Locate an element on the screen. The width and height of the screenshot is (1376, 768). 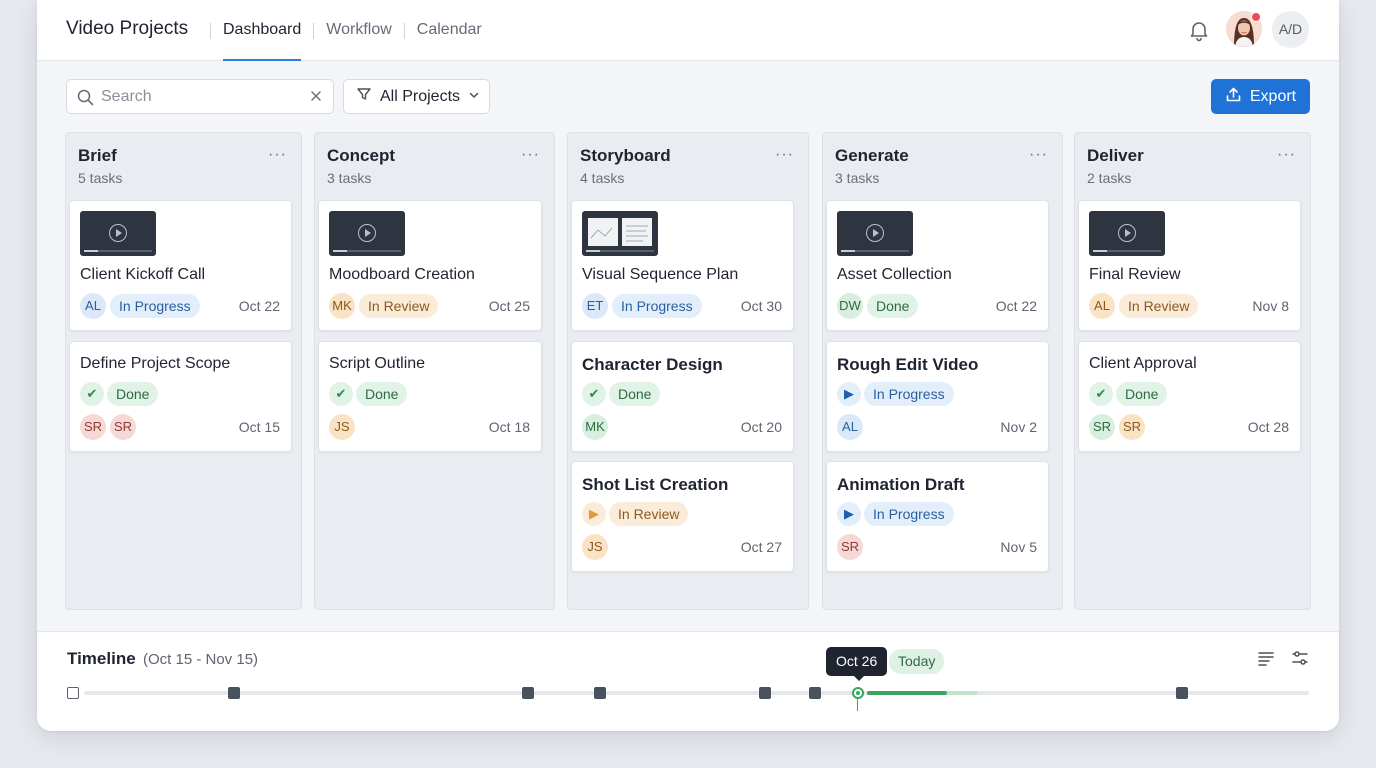
column-title: Concept is located at coordinates (361, 155).